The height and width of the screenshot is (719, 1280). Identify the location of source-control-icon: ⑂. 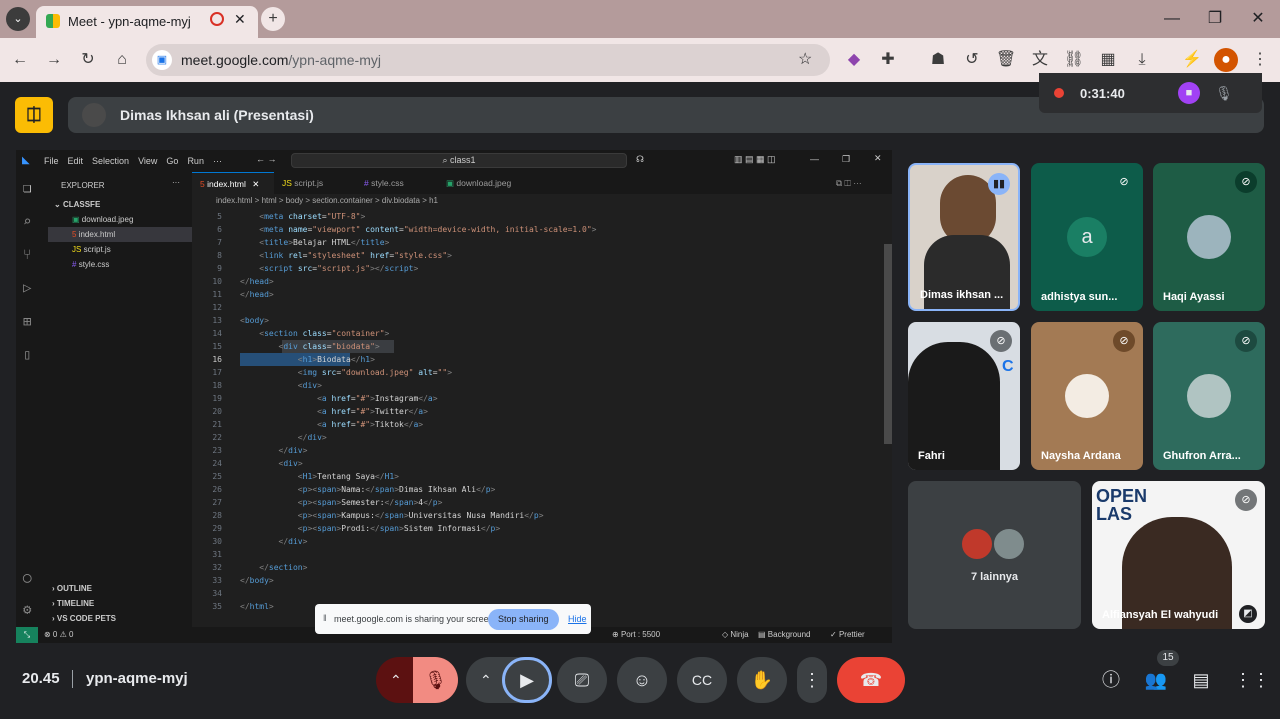
(27, 255).